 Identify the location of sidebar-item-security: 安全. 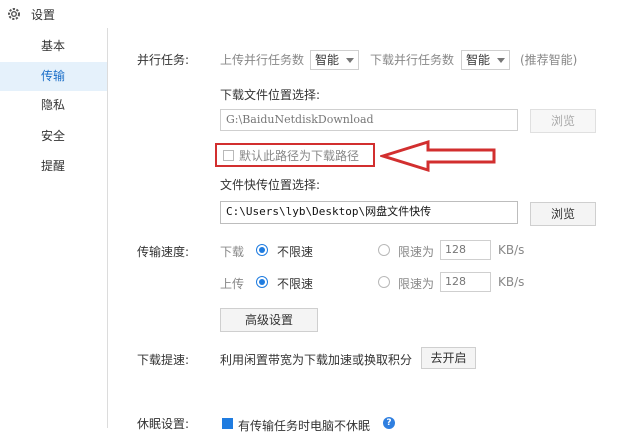
(53, 136).